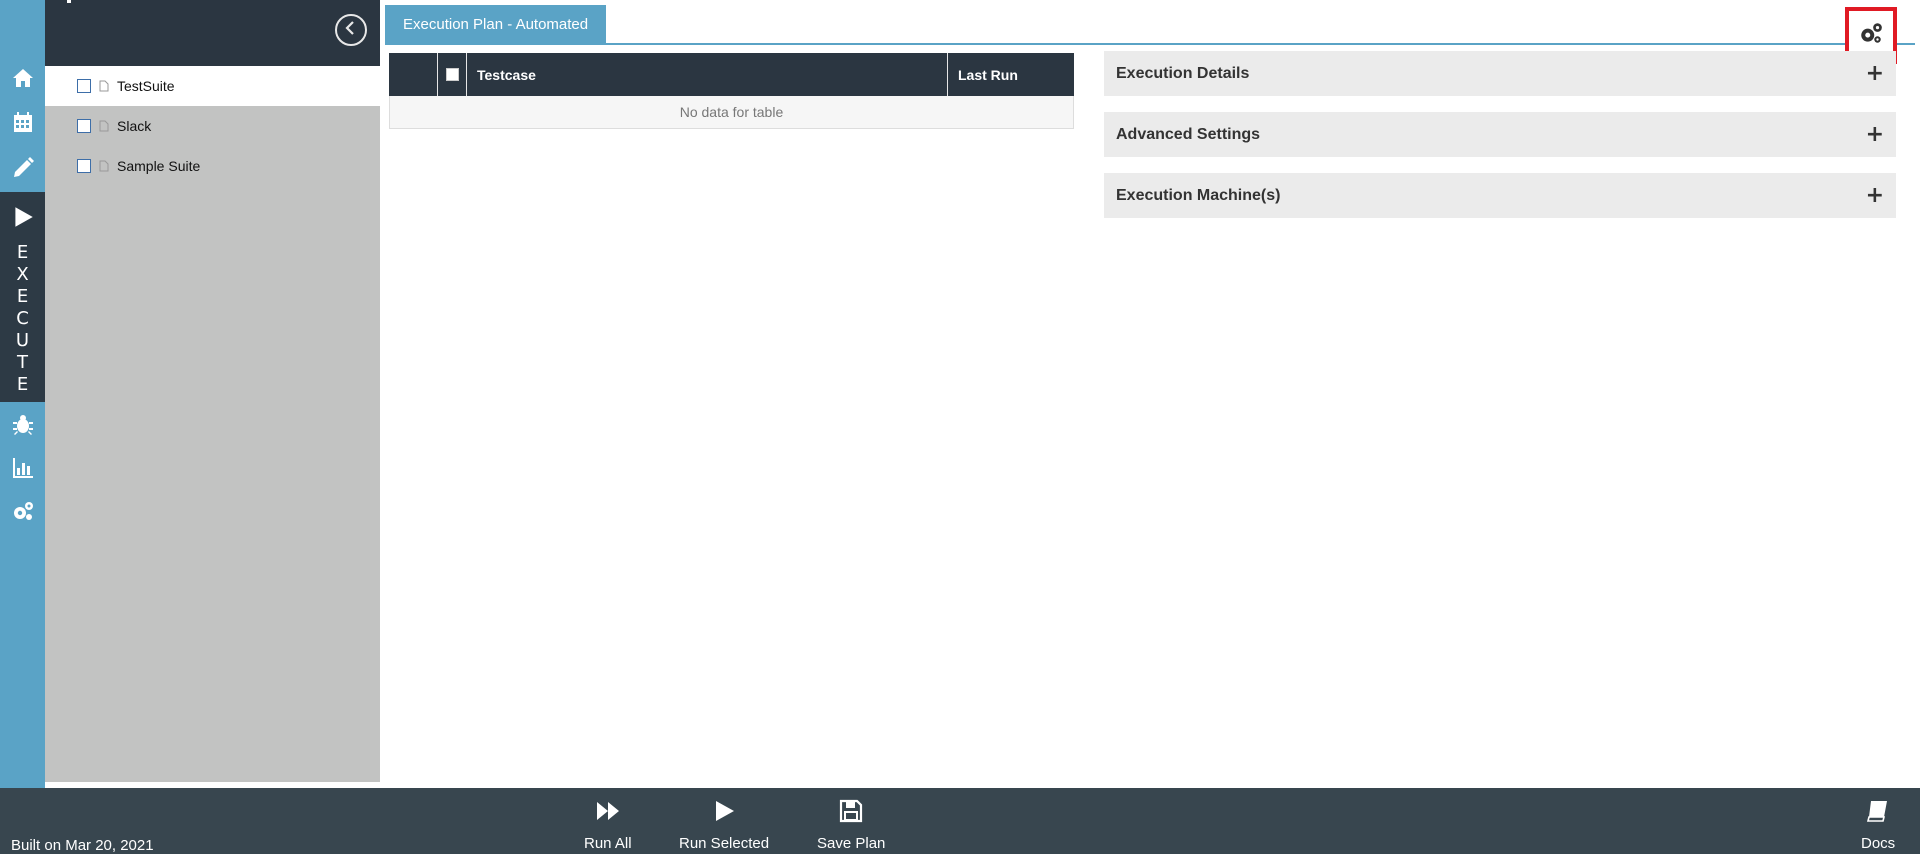 This screenshot has height=854, width=1920. What do you see at coordinates (82, 845) in the screenshot?
I see `build-info: Built on Mar 20, 2021` at bounding box center [82, 845].